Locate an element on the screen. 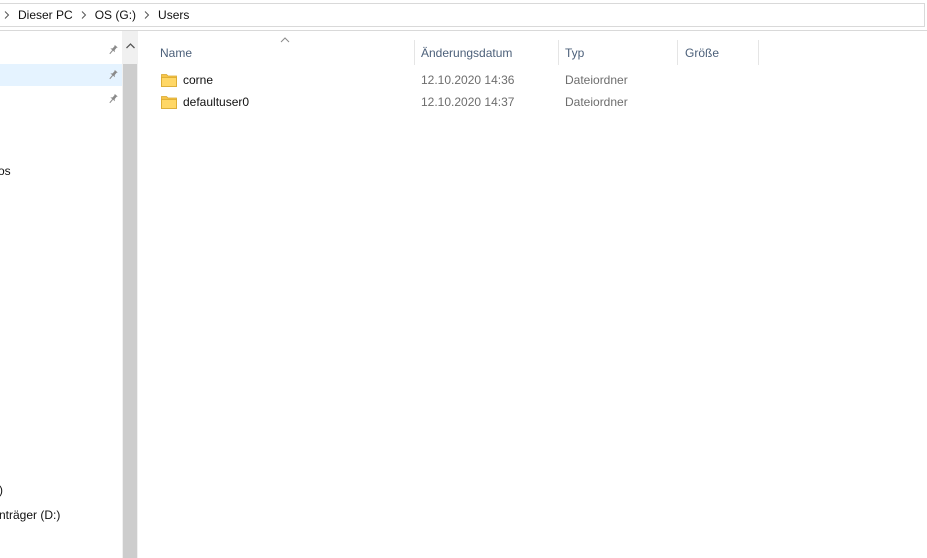  nav-item-drive-d: nträger (D:) is located at coordinates (61, 515).